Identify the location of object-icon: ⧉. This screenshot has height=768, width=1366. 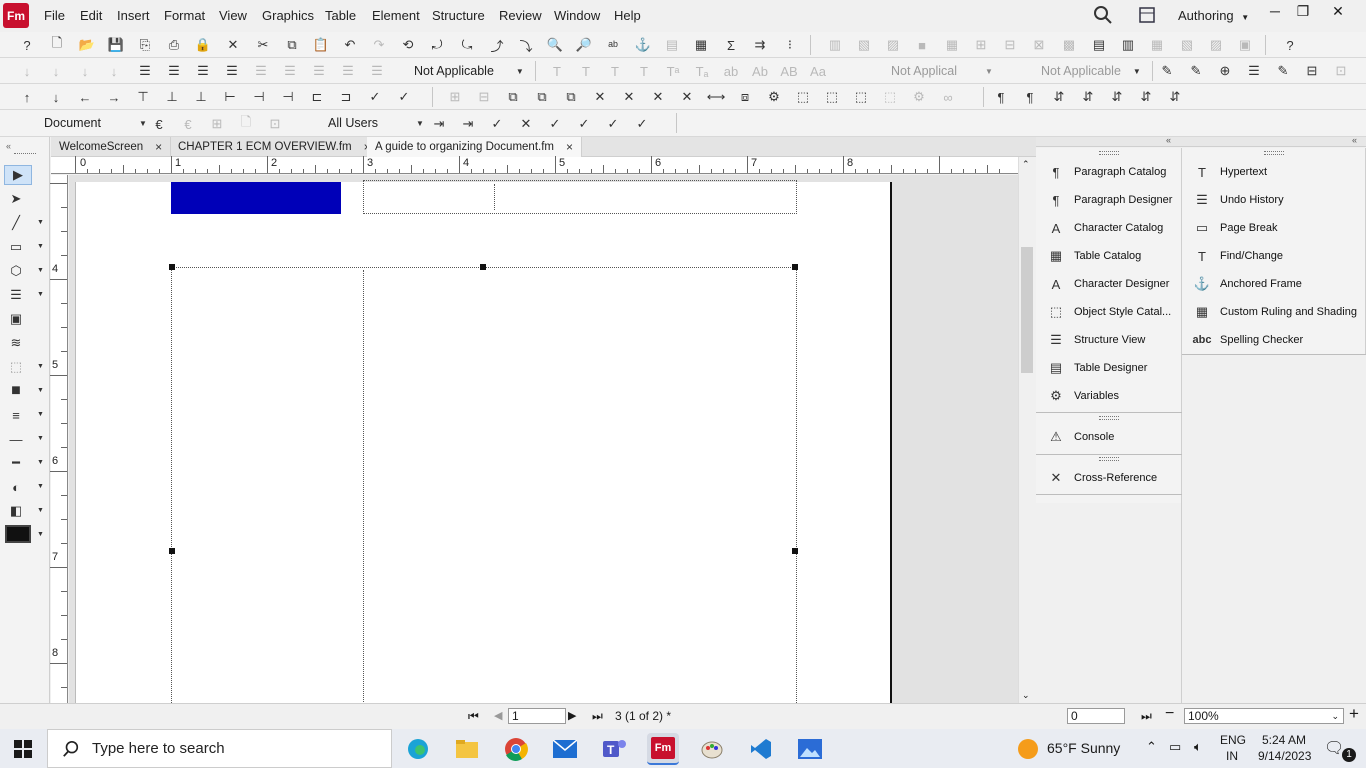
(513, 97).